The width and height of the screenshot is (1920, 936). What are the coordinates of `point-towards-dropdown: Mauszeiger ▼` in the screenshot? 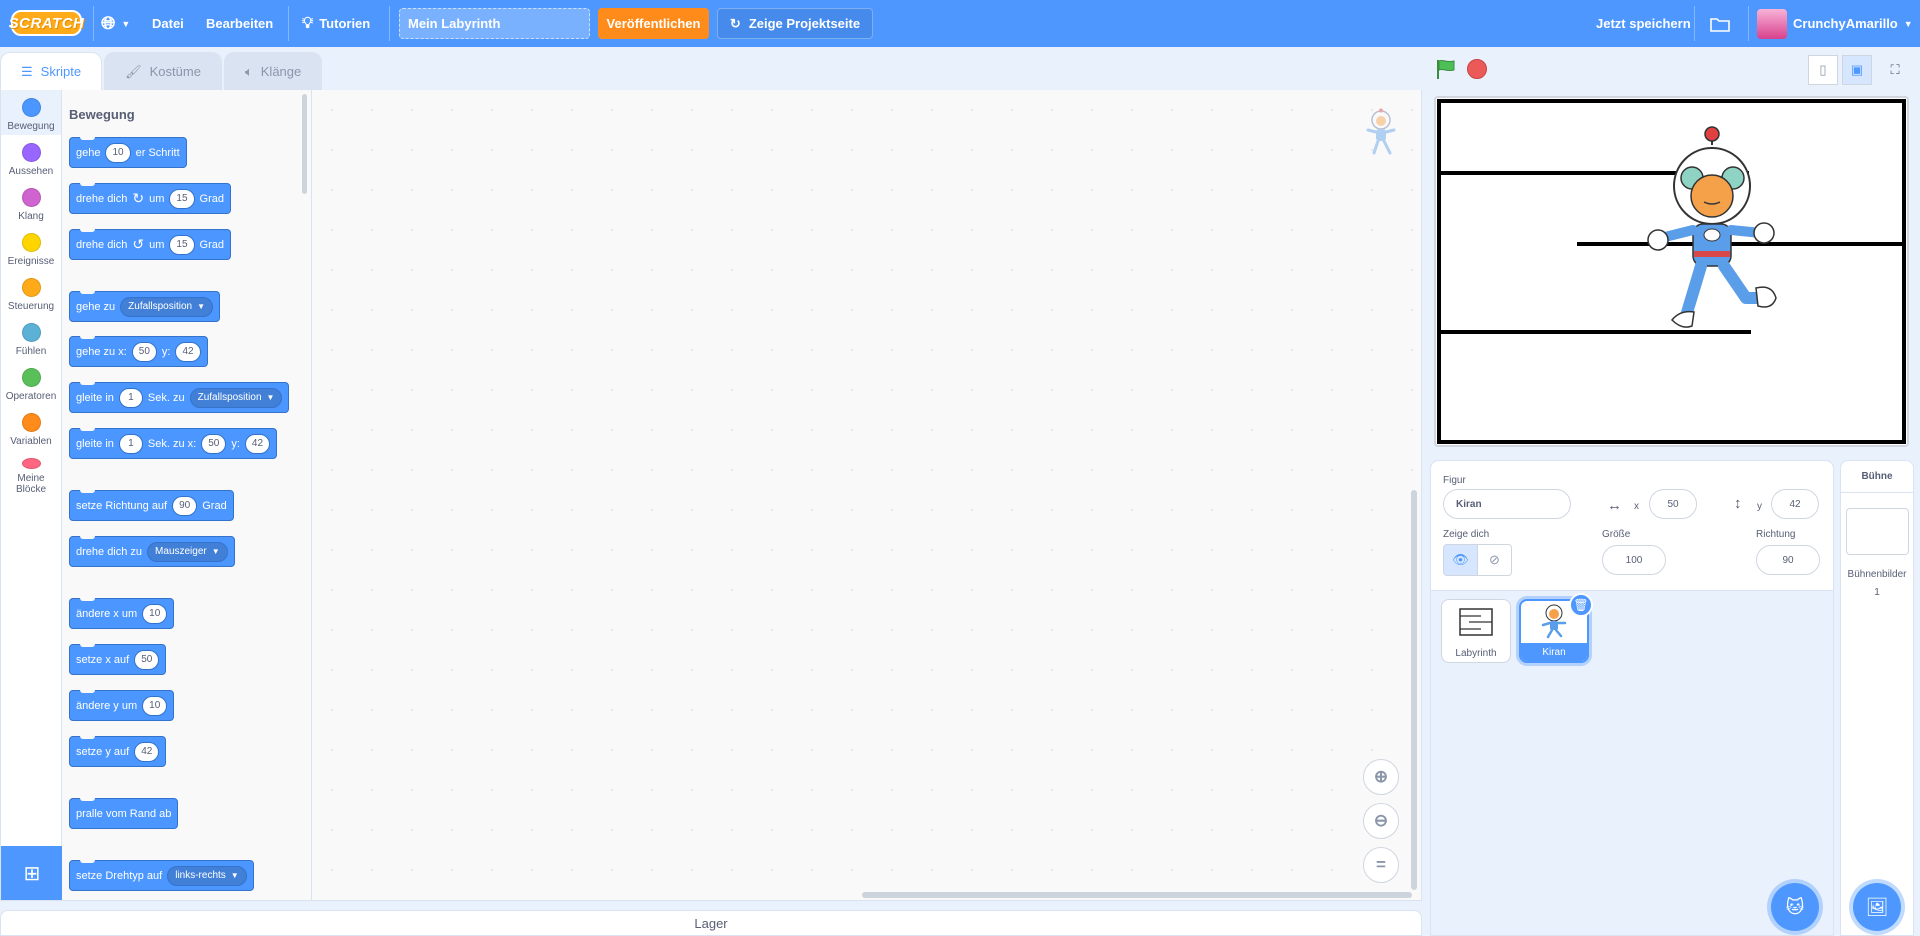 It's located at (187, 551).